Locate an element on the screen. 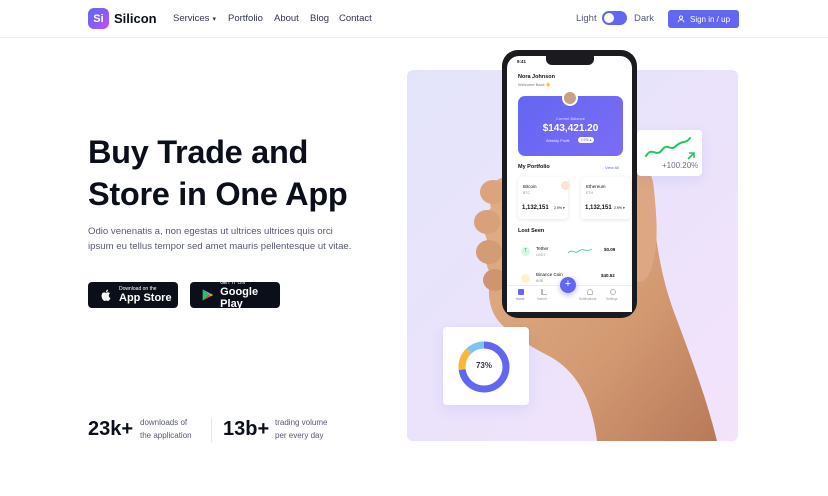 The width and height of the screenshot is (828, 496). nav-item-blog: Blog is located at coordinates (319, 18).